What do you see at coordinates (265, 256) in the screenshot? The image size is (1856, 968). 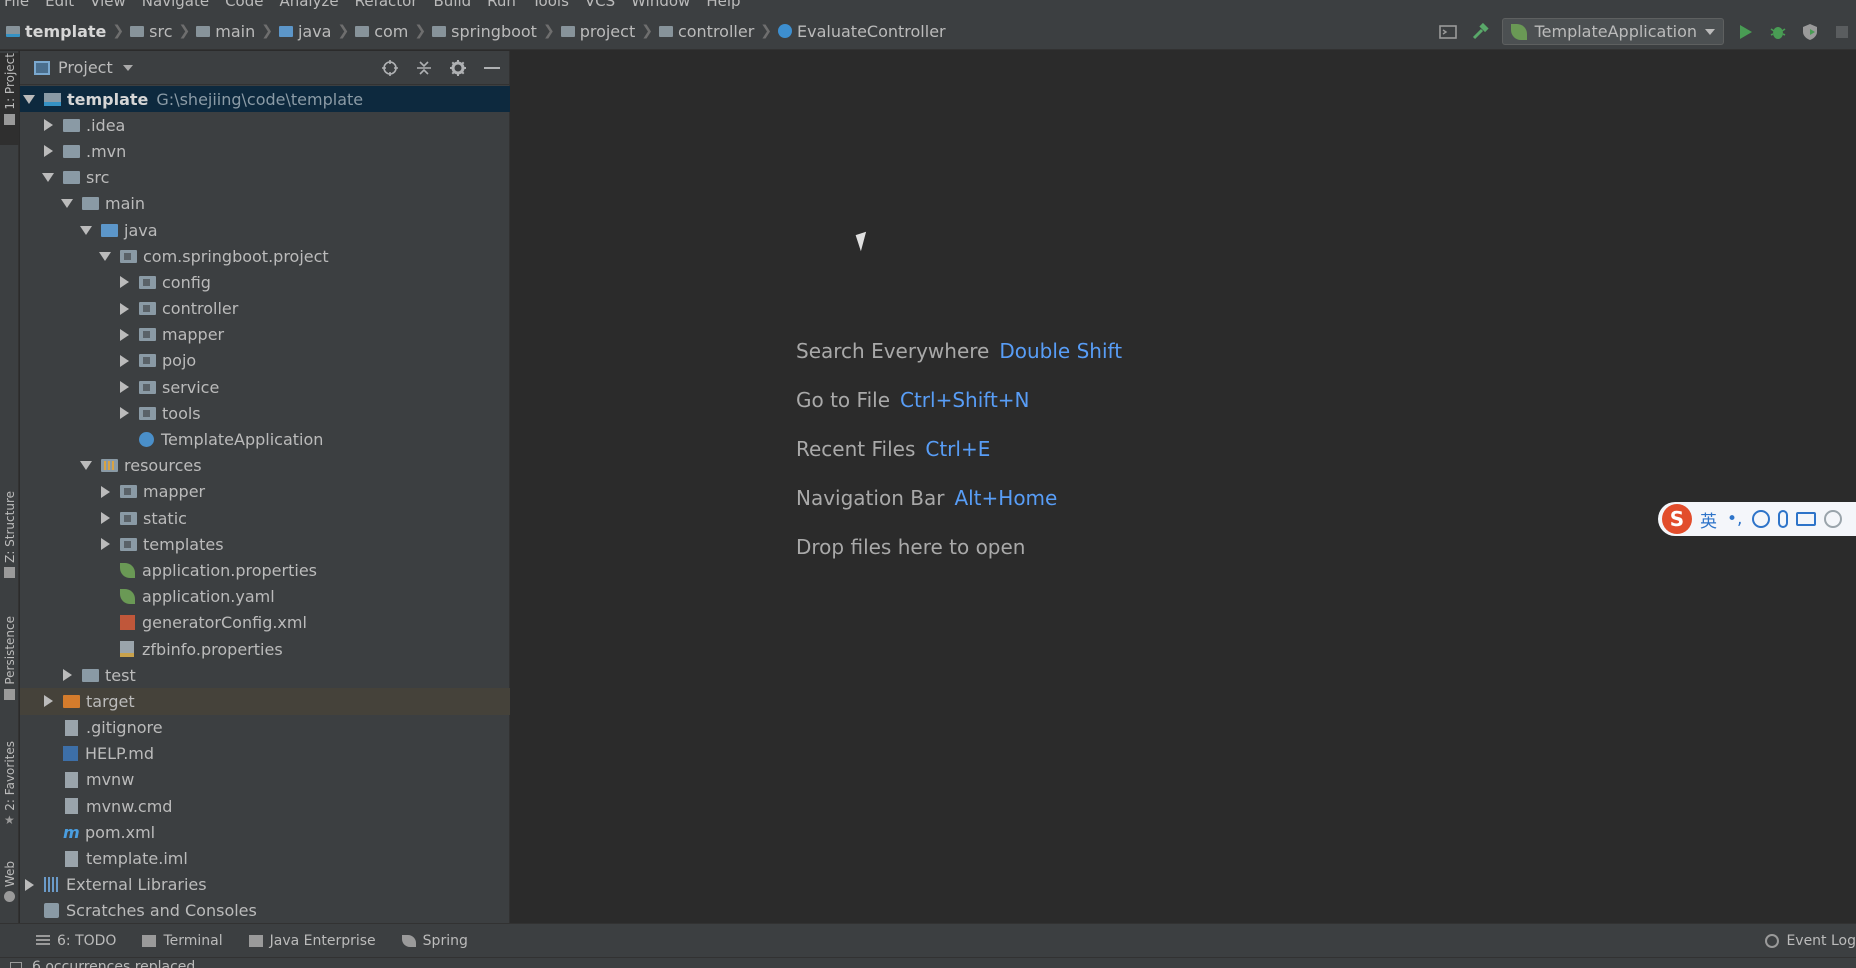 I see `tree-item-package: com.springboot.project` at bounding box center [265, 256].